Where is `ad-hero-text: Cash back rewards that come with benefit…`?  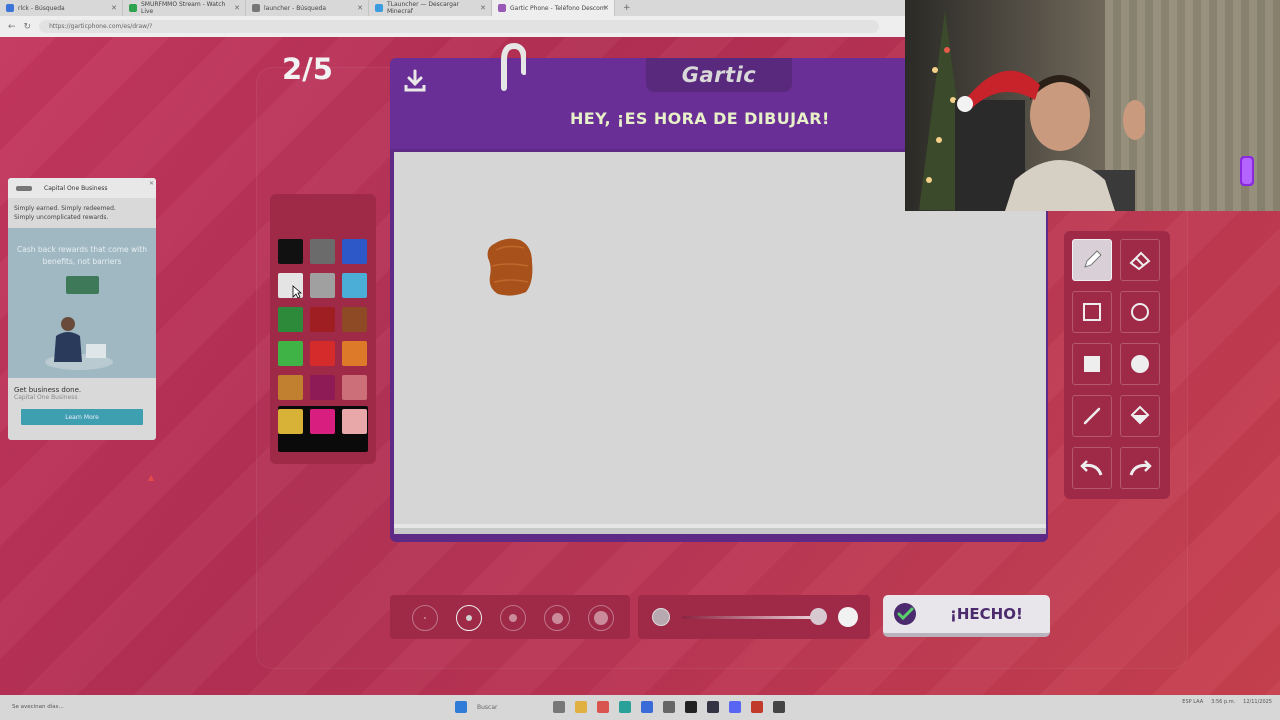 ad-hero-text: Cash back rewards that come with benefit… is located at coordinates (82, 255).